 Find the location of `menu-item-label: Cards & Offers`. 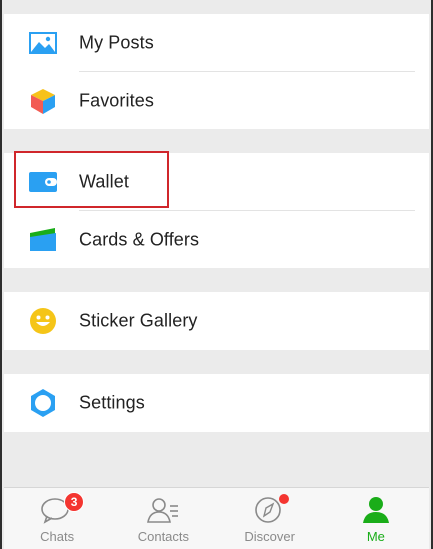

menu-item-label: Cards & Offers is located at coordinates (139, 239).